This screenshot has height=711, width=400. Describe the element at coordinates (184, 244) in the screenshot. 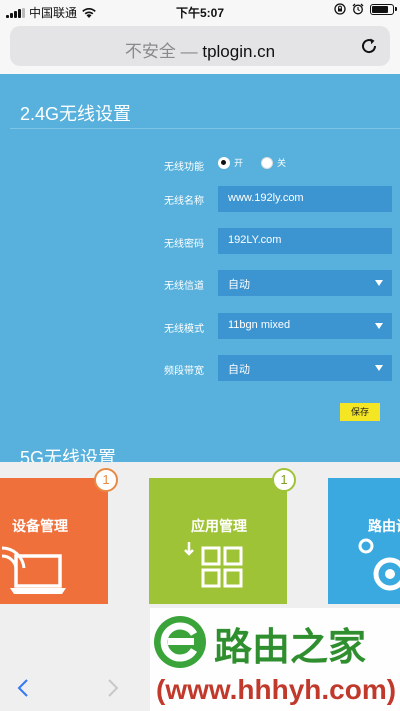

I see `password-label: 无线密码` at that location.